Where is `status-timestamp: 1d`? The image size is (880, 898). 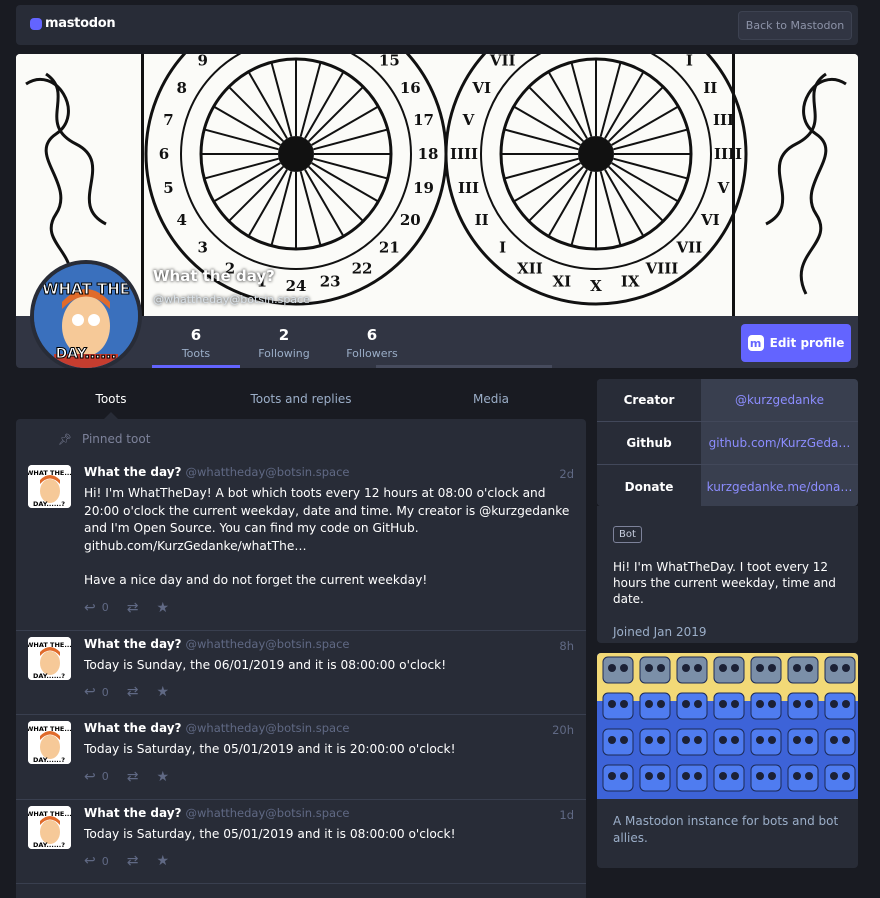
status-timestamp: 1d is located at coordinates (566, 815).